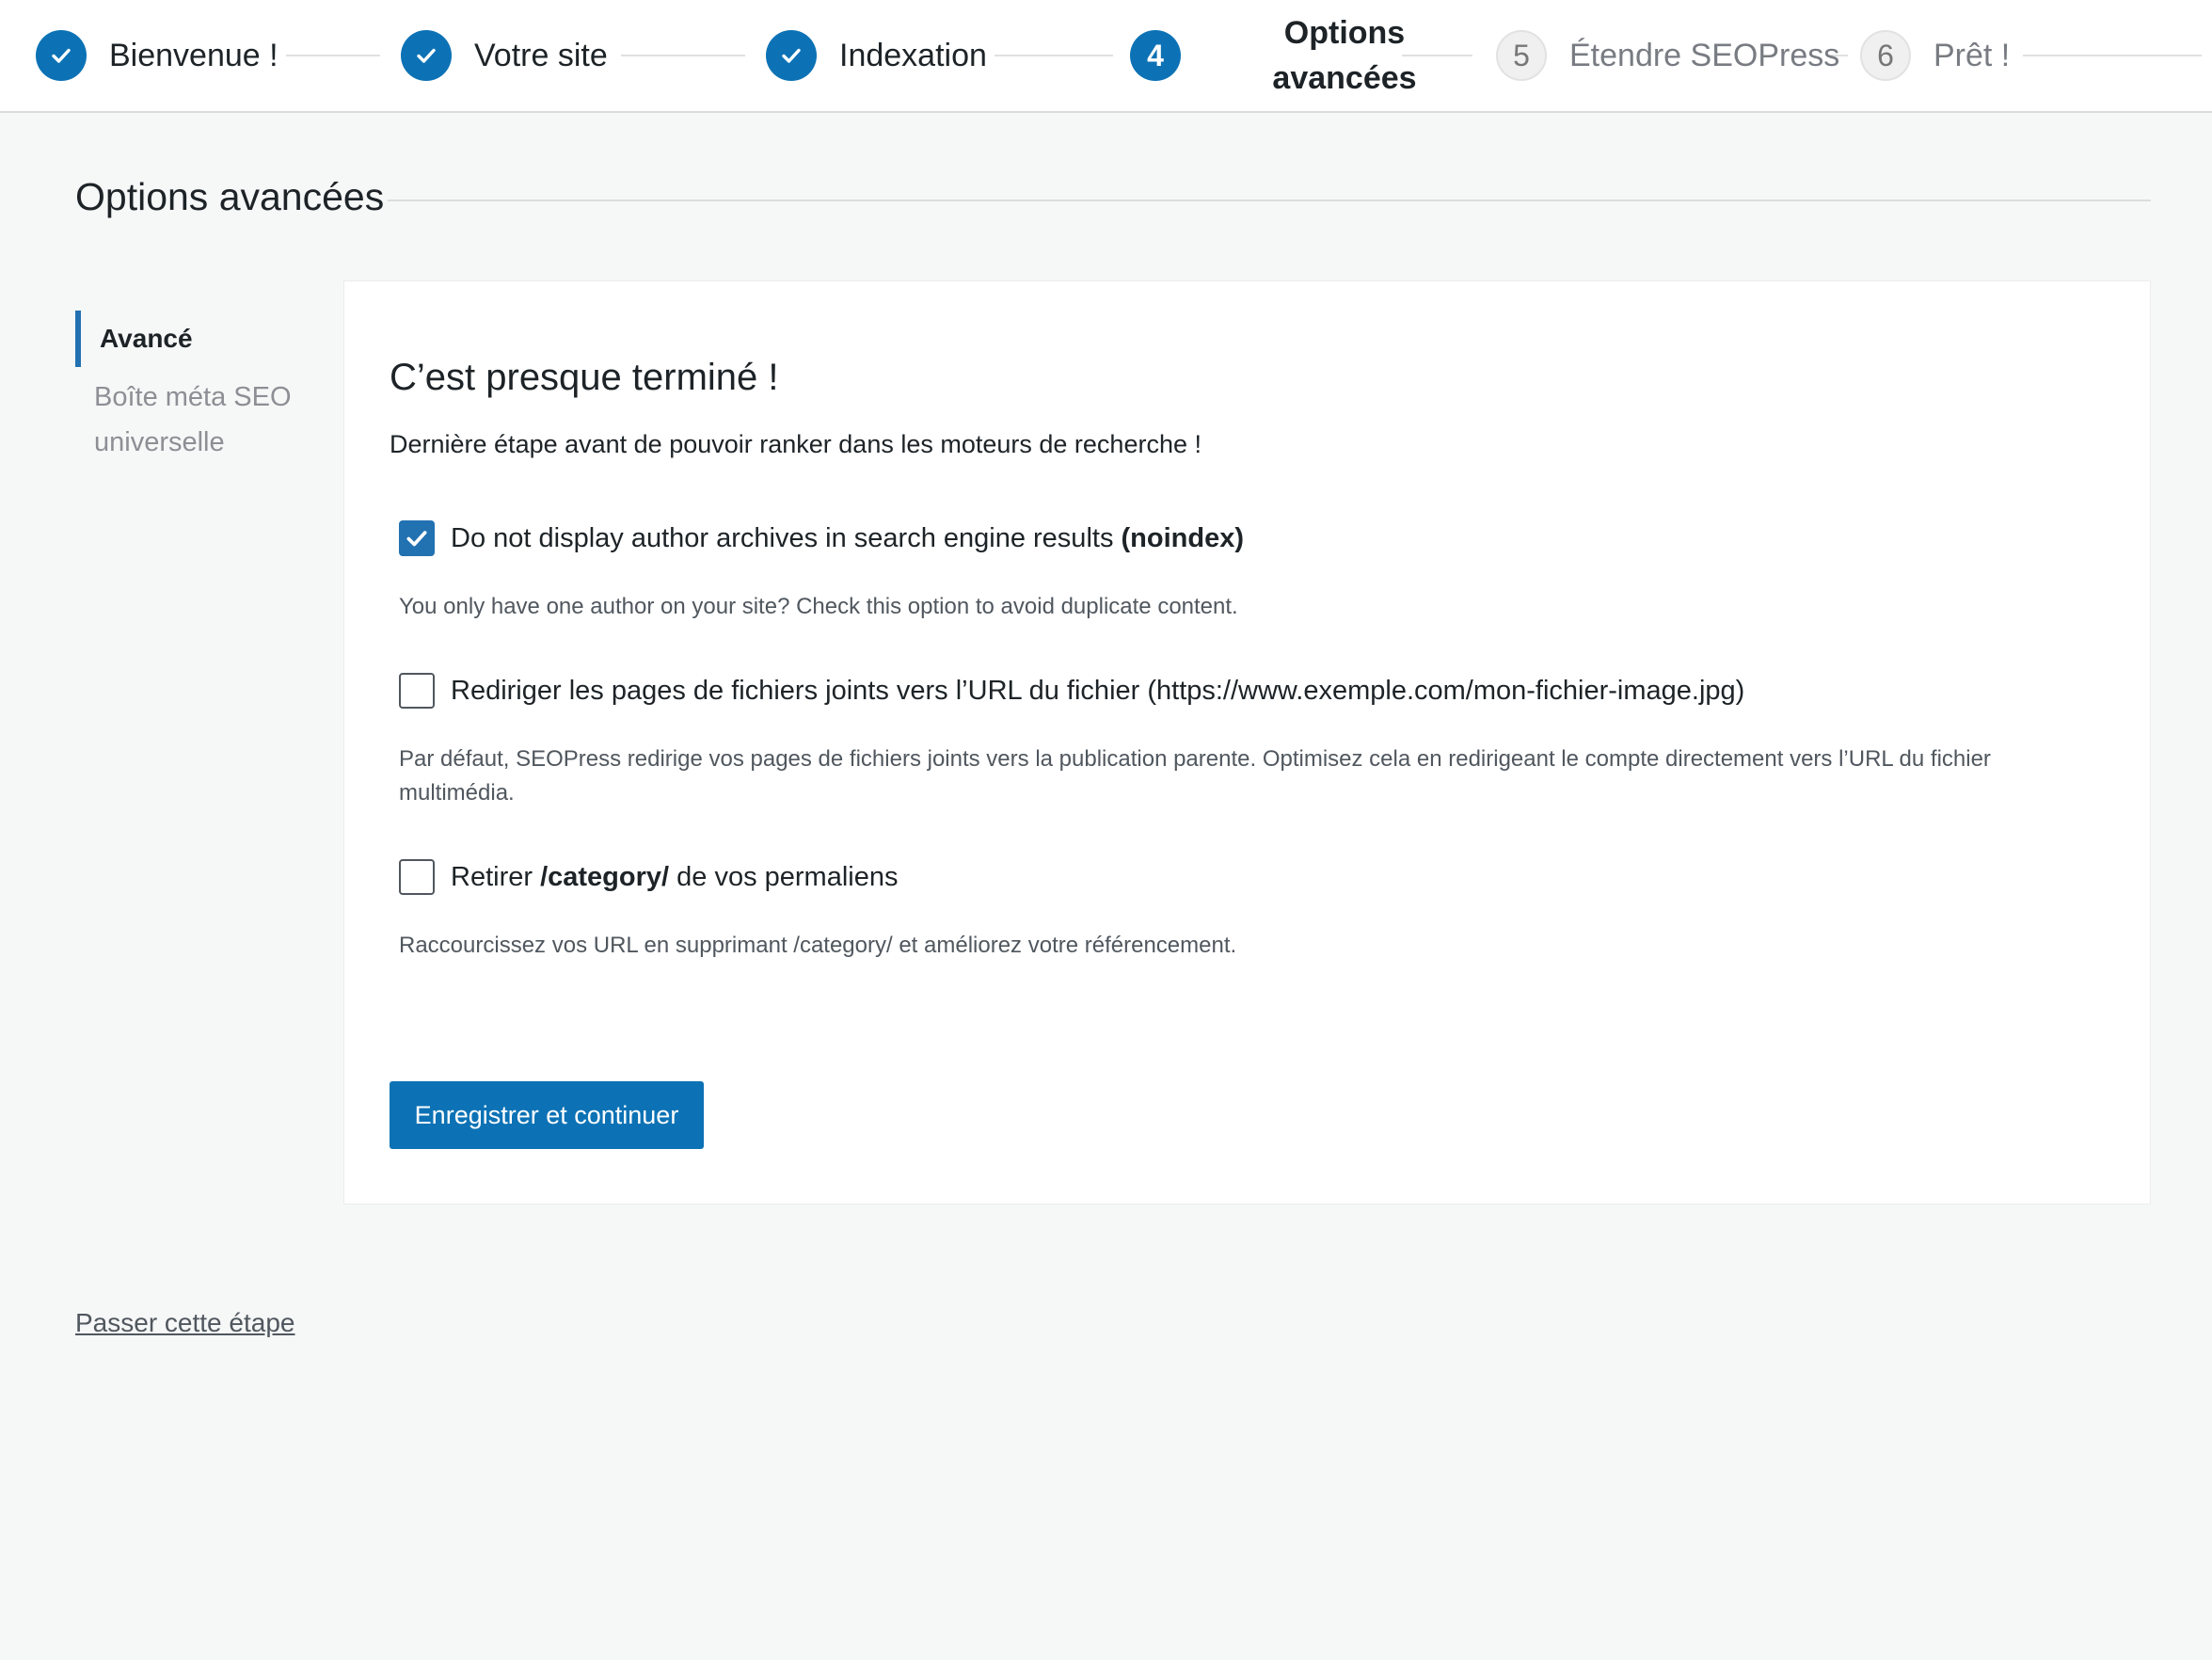 The image size is (2212, 1660). I want to click on step-number-badge: 4, so click(1155, 55).